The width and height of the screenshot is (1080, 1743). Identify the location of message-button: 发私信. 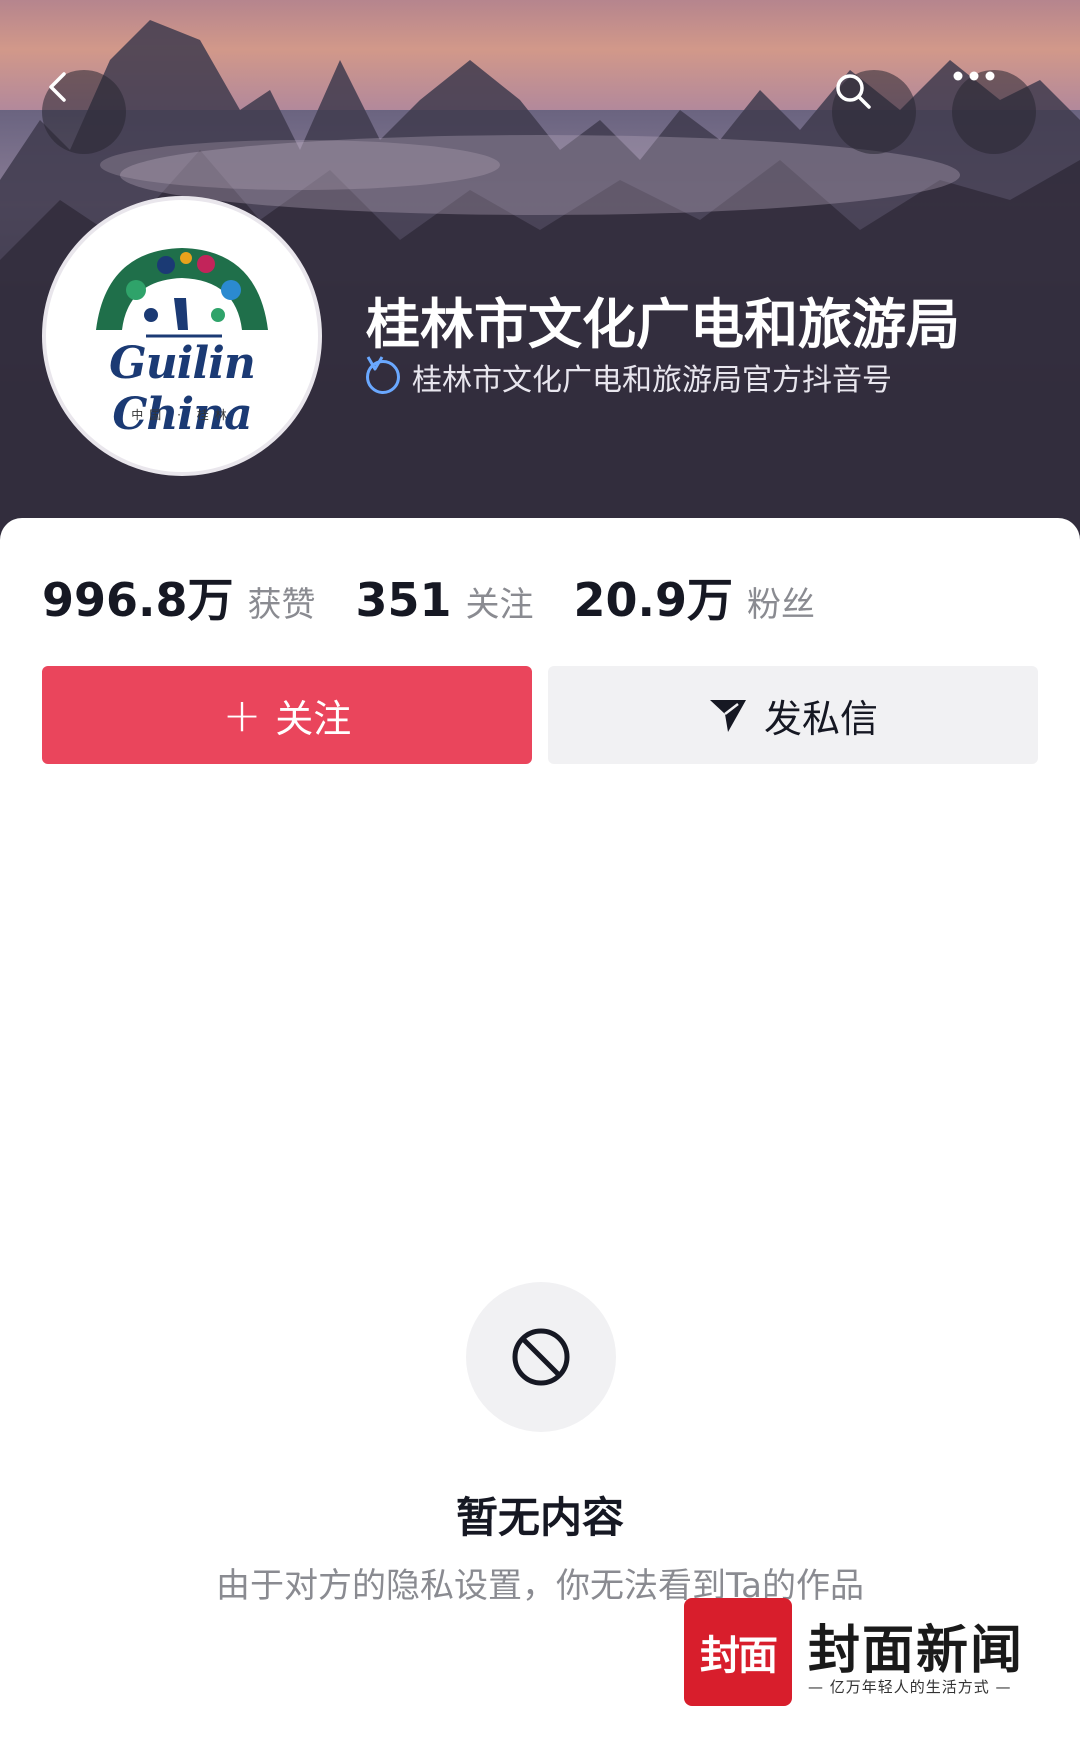
(793, 715).